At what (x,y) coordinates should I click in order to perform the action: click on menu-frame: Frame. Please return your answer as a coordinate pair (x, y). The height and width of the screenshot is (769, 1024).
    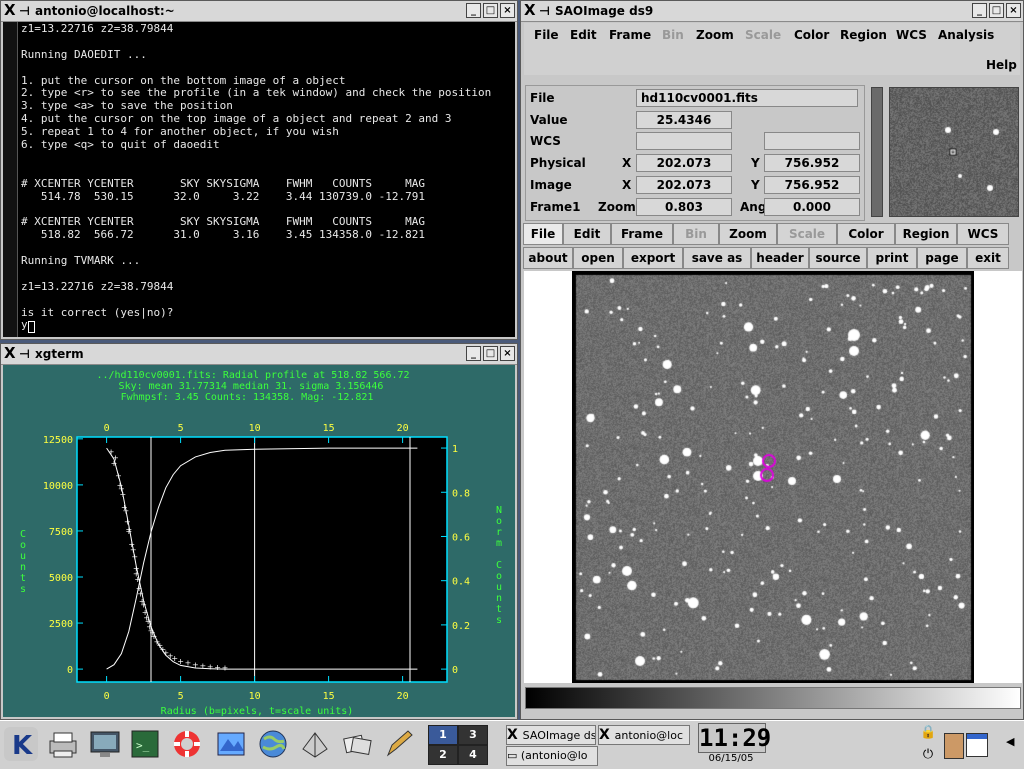
    Looking at the image, I should click on (630, 35).